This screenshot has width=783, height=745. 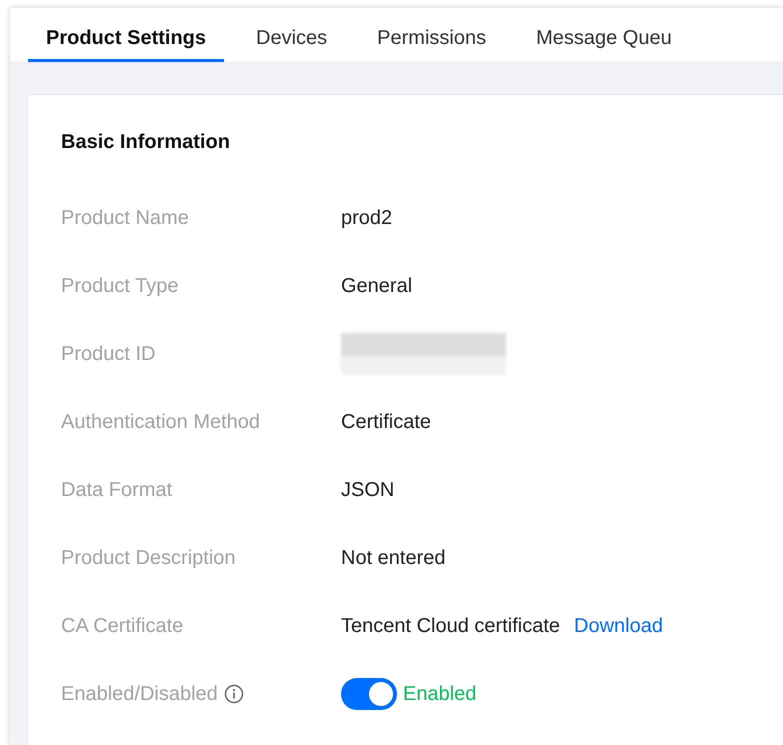 I want to click on field-label: CA Certificate, so click(x=122, y=626).